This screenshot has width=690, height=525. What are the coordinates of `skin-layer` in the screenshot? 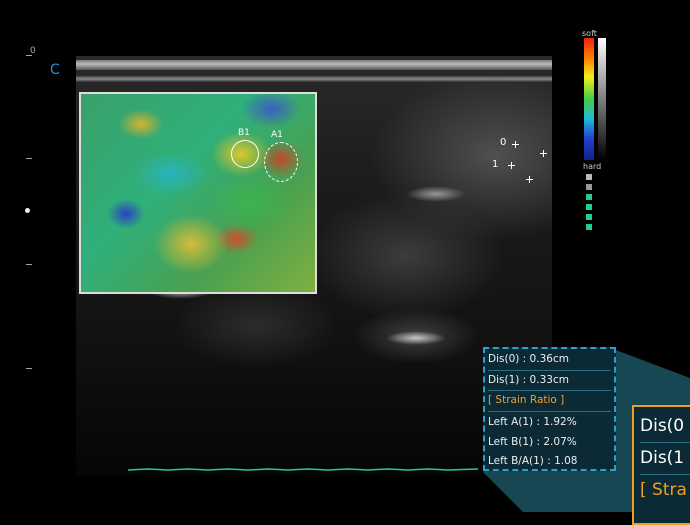 It's located at (314, 65).